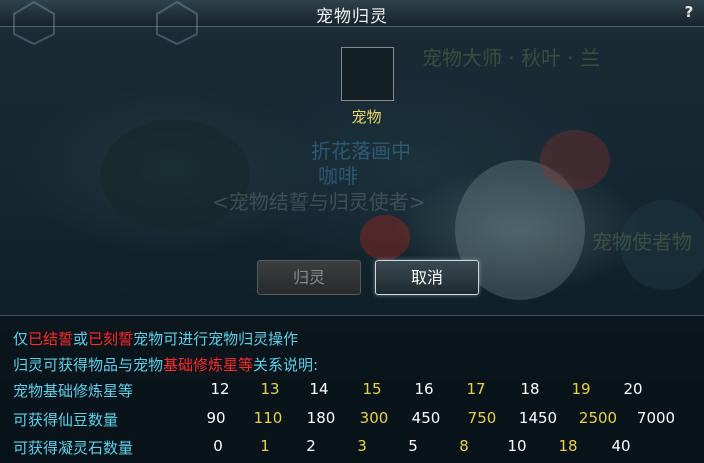  I want to click on table-cell: 180, so click(321, 418).